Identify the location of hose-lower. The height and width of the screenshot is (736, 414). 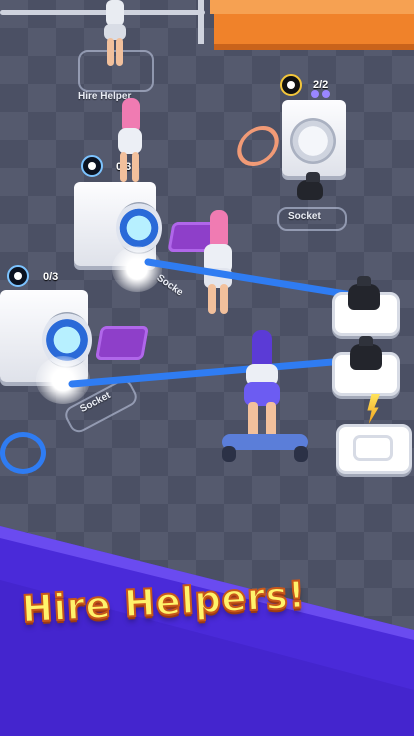
(214, 372).